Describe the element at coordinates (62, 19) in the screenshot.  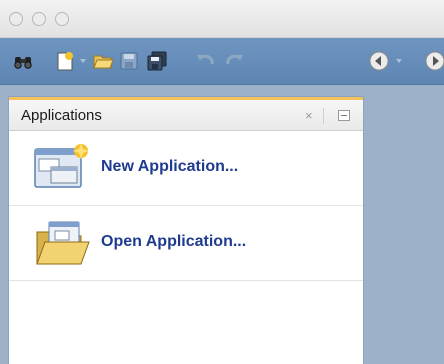
I see `zoom-window-button` at that location.